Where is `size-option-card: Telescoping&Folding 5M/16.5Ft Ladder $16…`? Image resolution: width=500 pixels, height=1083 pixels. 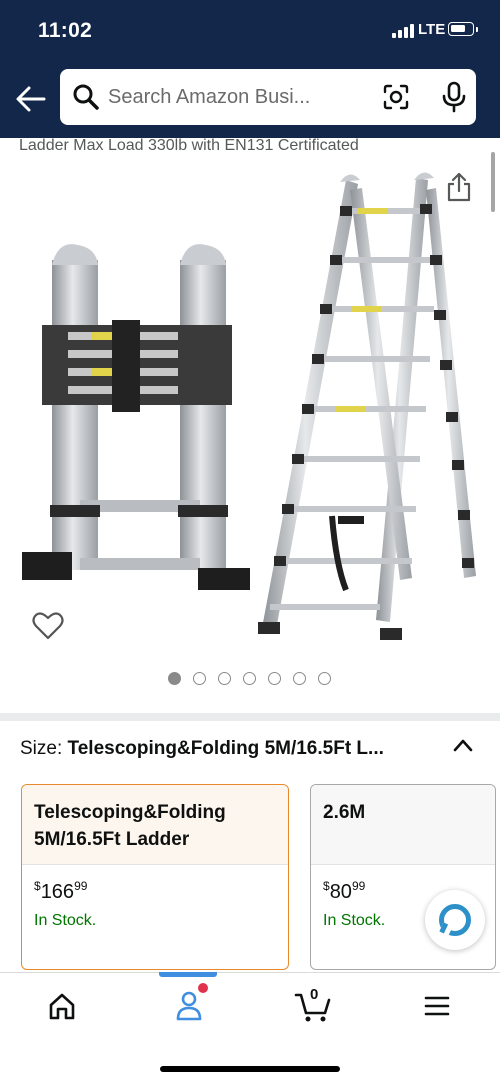
size-option-card: Telescoping&Folding 5M/16.5Ft Ladder $16… is located at coordinates (155, 877).